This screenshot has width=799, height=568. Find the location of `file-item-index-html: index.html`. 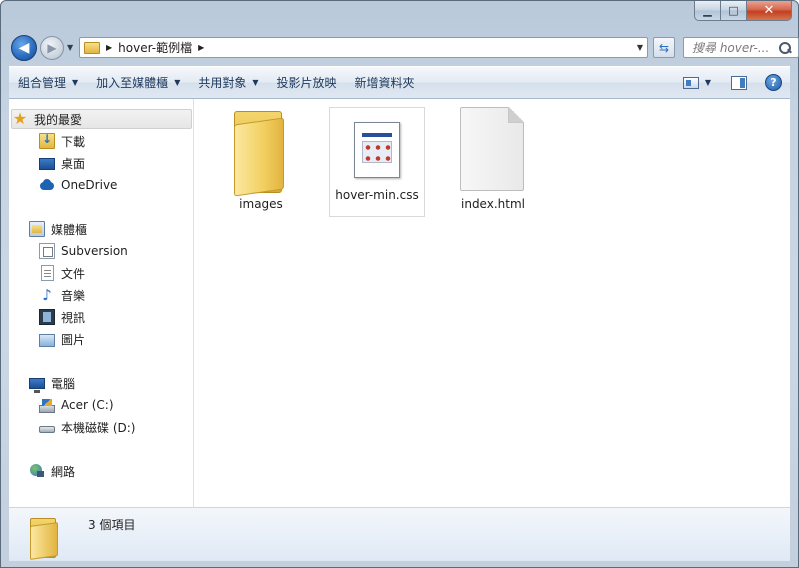

file-item-index-html: index.html is located at coordinates (493, 162).